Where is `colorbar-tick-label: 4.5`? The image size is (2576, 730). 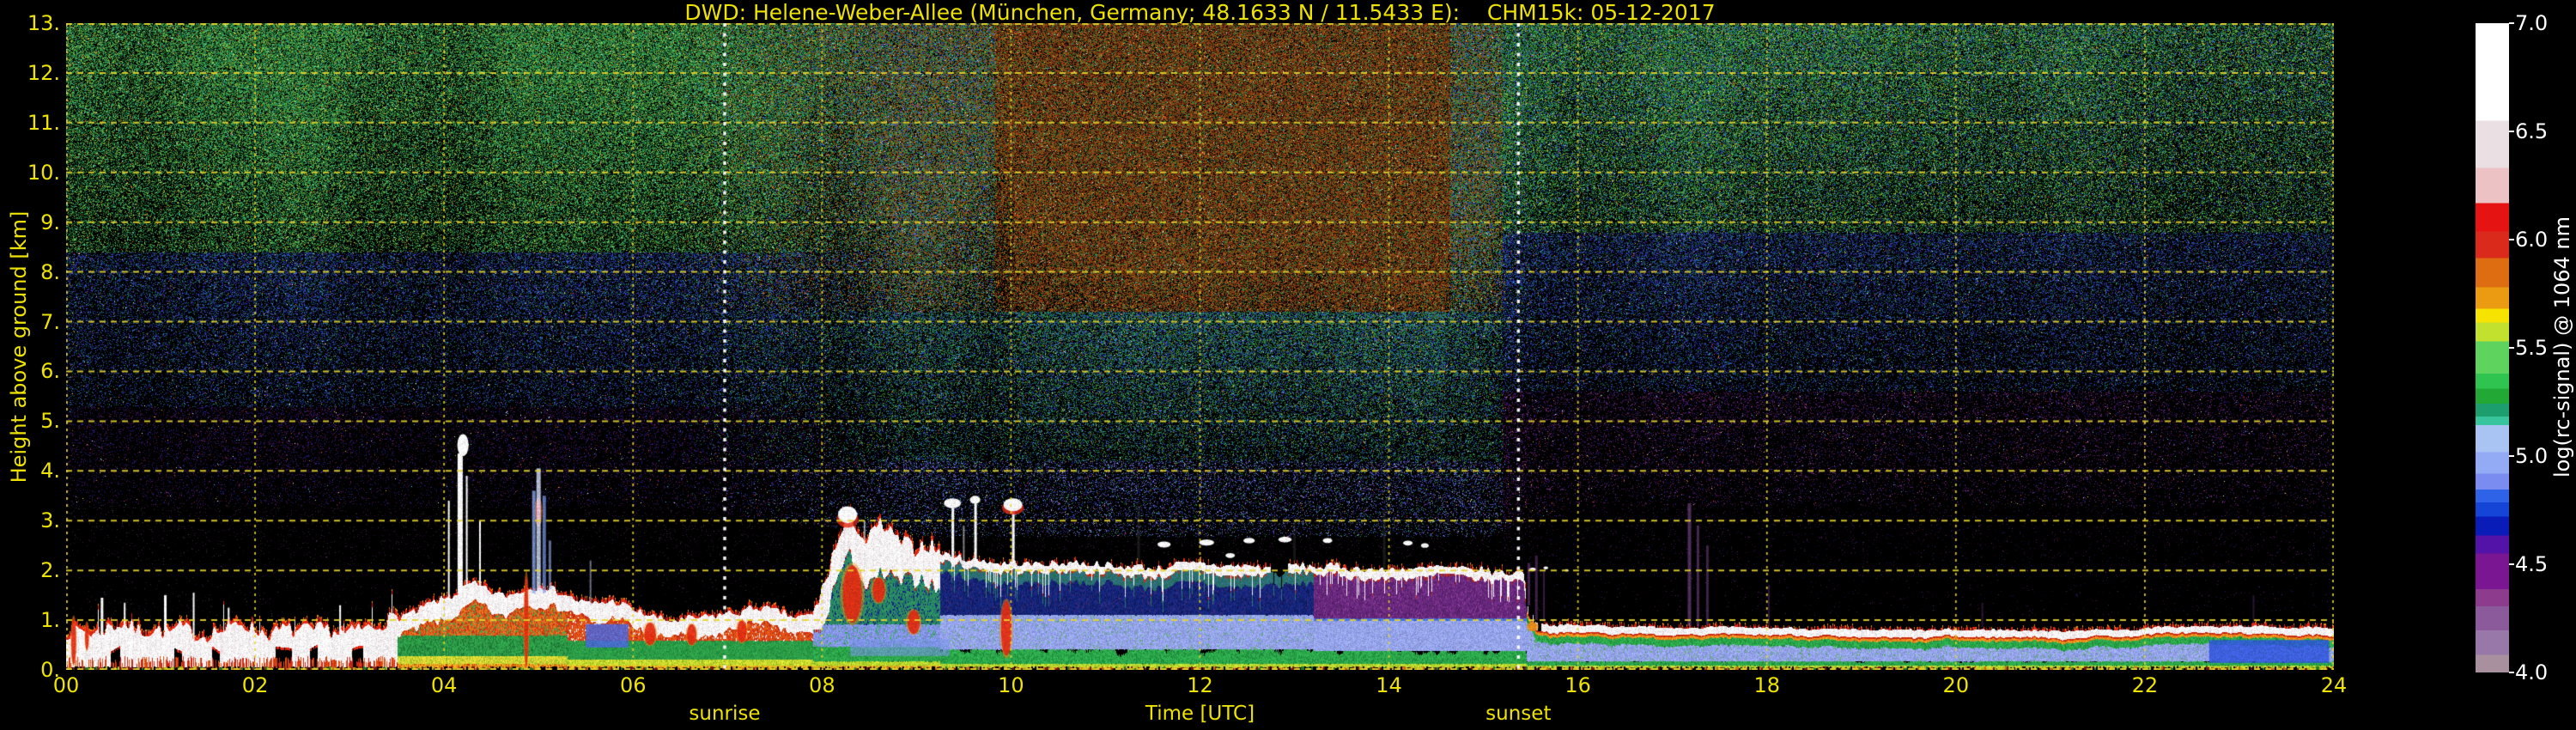
colorbar-tick-label: 4.5 is located at coordinates (2532, 564).